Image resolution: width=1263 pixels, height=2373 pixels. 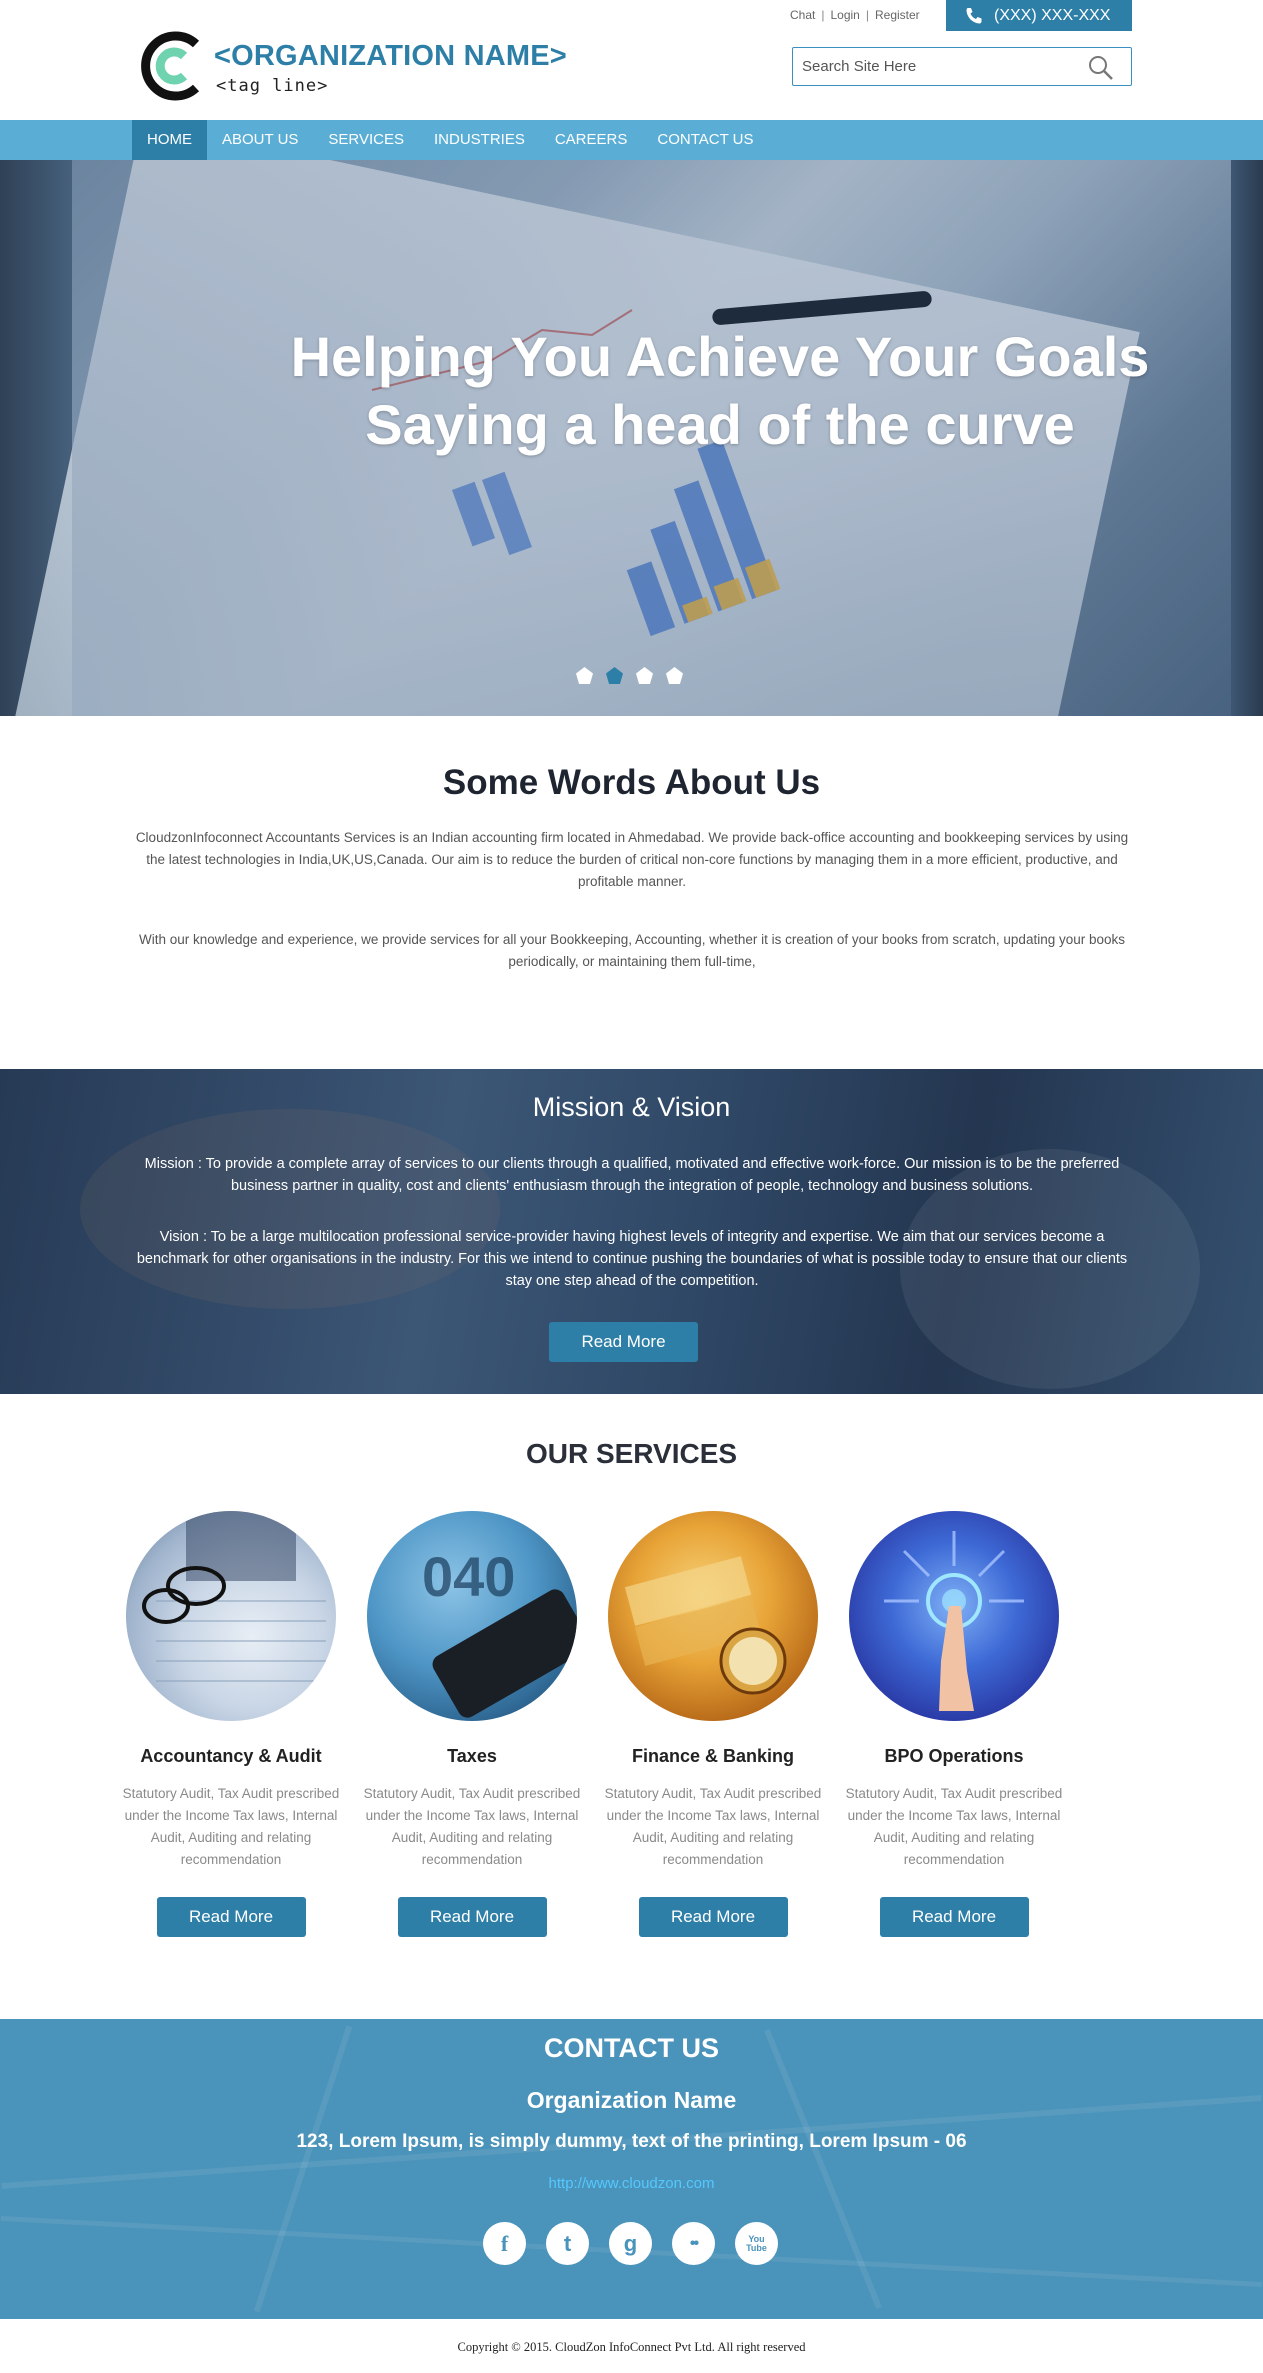 I want to click on svg-text: 040, so click(x=468, y=1576).